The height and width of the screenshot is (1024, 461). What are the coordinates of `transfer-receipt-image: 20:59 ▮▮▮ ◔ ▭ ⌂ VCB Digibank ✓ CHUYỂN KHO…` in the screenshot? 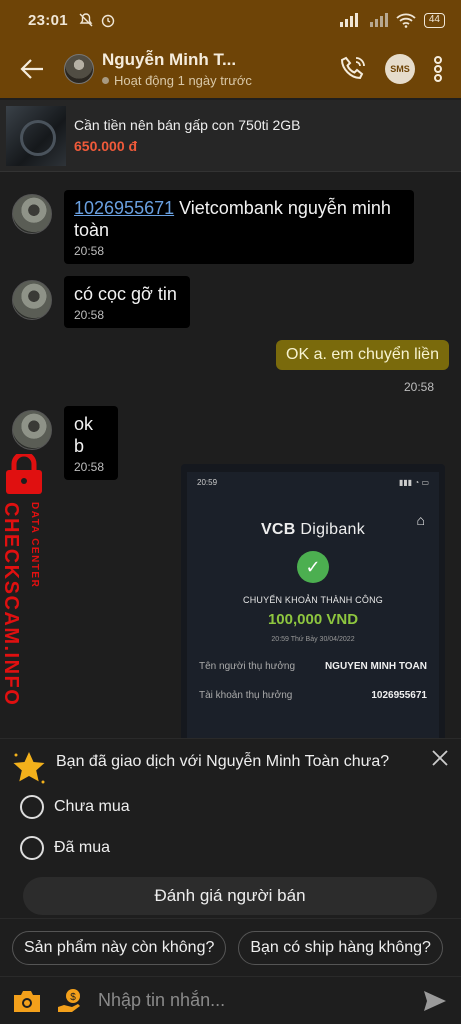 It's located at (313, 605).